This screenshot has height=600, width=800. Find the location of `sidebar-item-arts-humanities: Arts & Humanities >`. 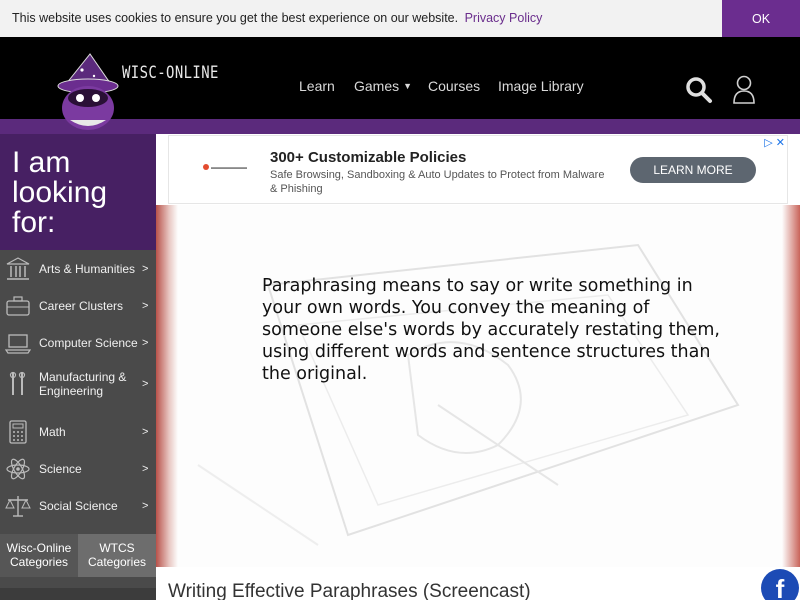

sidebar-item-arts-humanities: Arts & Humanities > is located at coordinates (78, 268).